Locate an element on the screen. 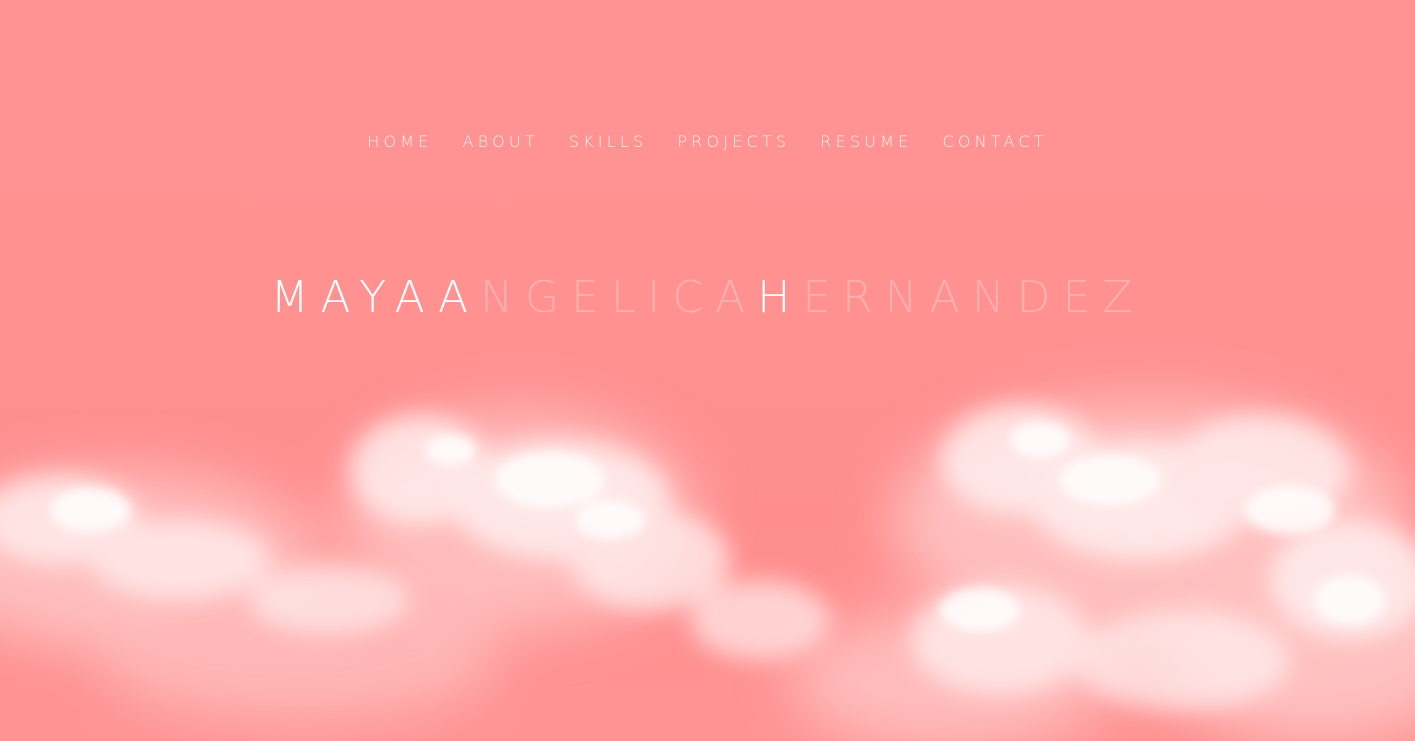 The image size is (1415, 741). hero-title-part-4: ERNANDEZ is located at coordinates (973, 297).